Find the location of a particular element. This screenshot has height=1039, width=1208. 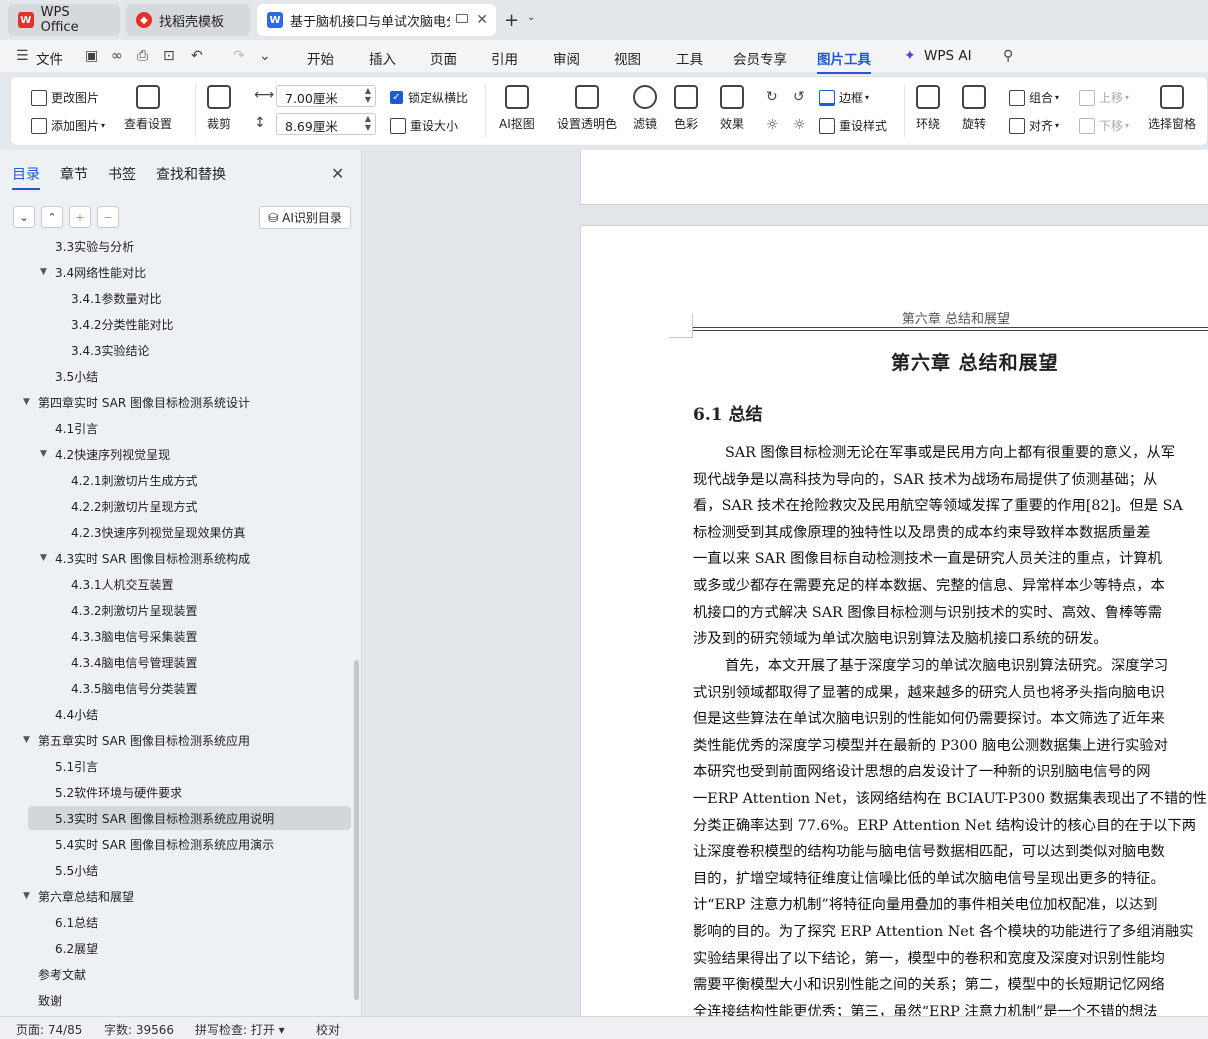

move-down-button: 下移 ▾ is located at coordinates (1104, 125).